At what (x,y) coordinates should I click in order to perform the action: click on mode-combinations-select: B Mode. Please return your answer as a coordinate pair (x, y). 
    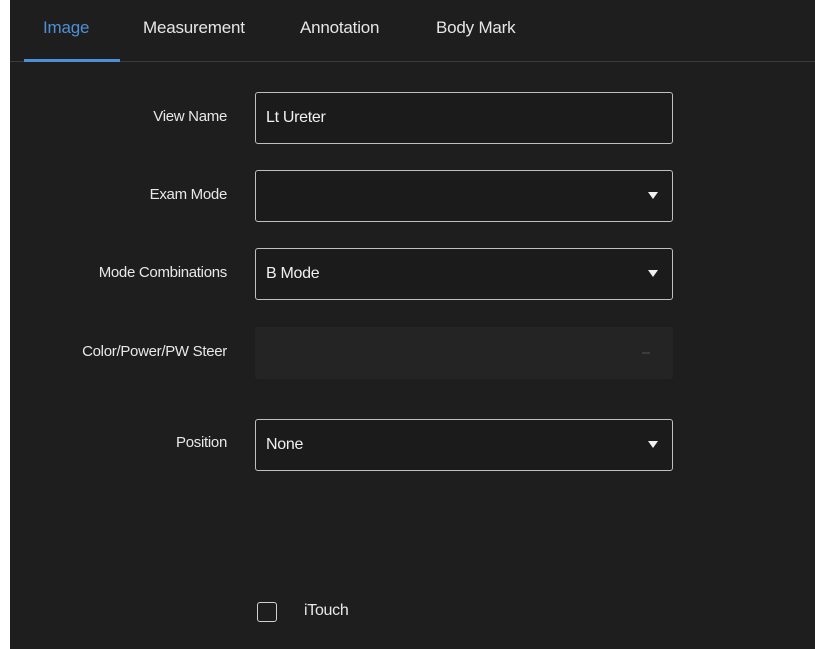
    Looking at the image, I should click on (464, 274).